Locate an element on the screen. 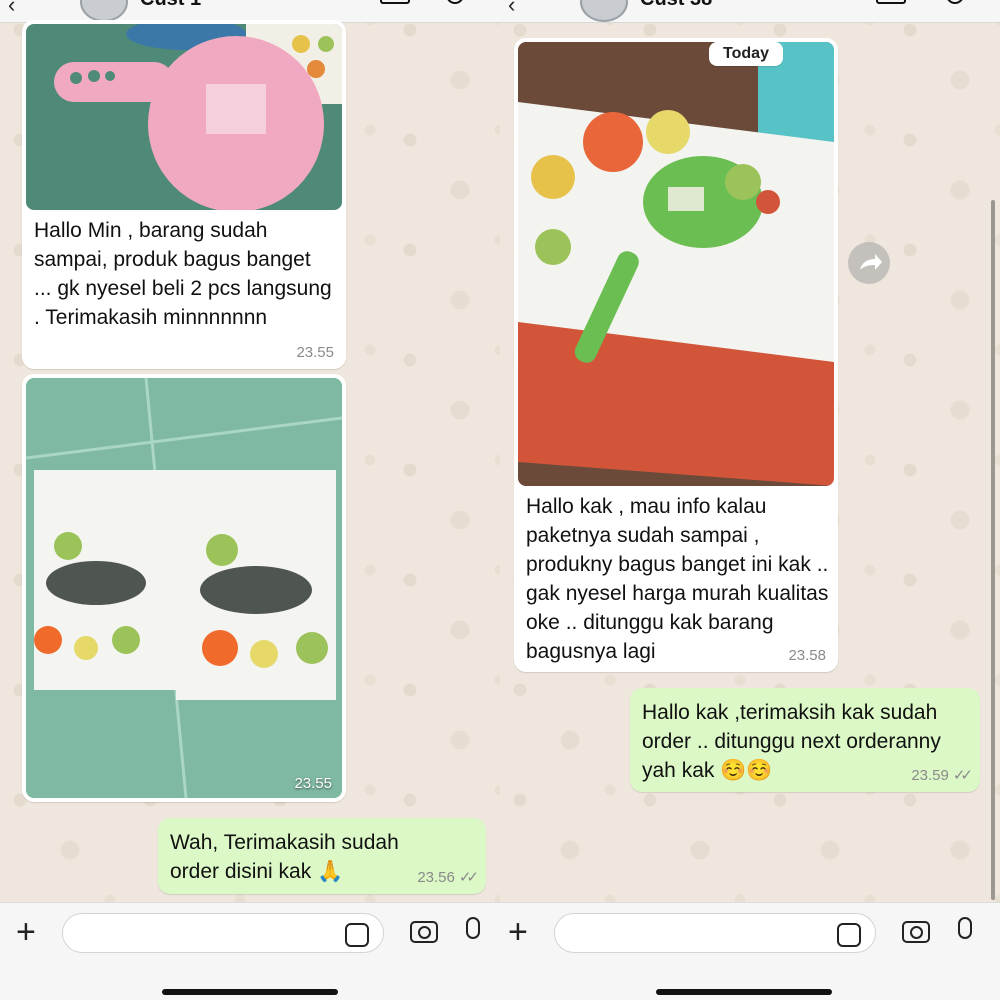 The width and height of the screenshot is (1000, 1000). forward-icon is located at coordinates (869, 263).